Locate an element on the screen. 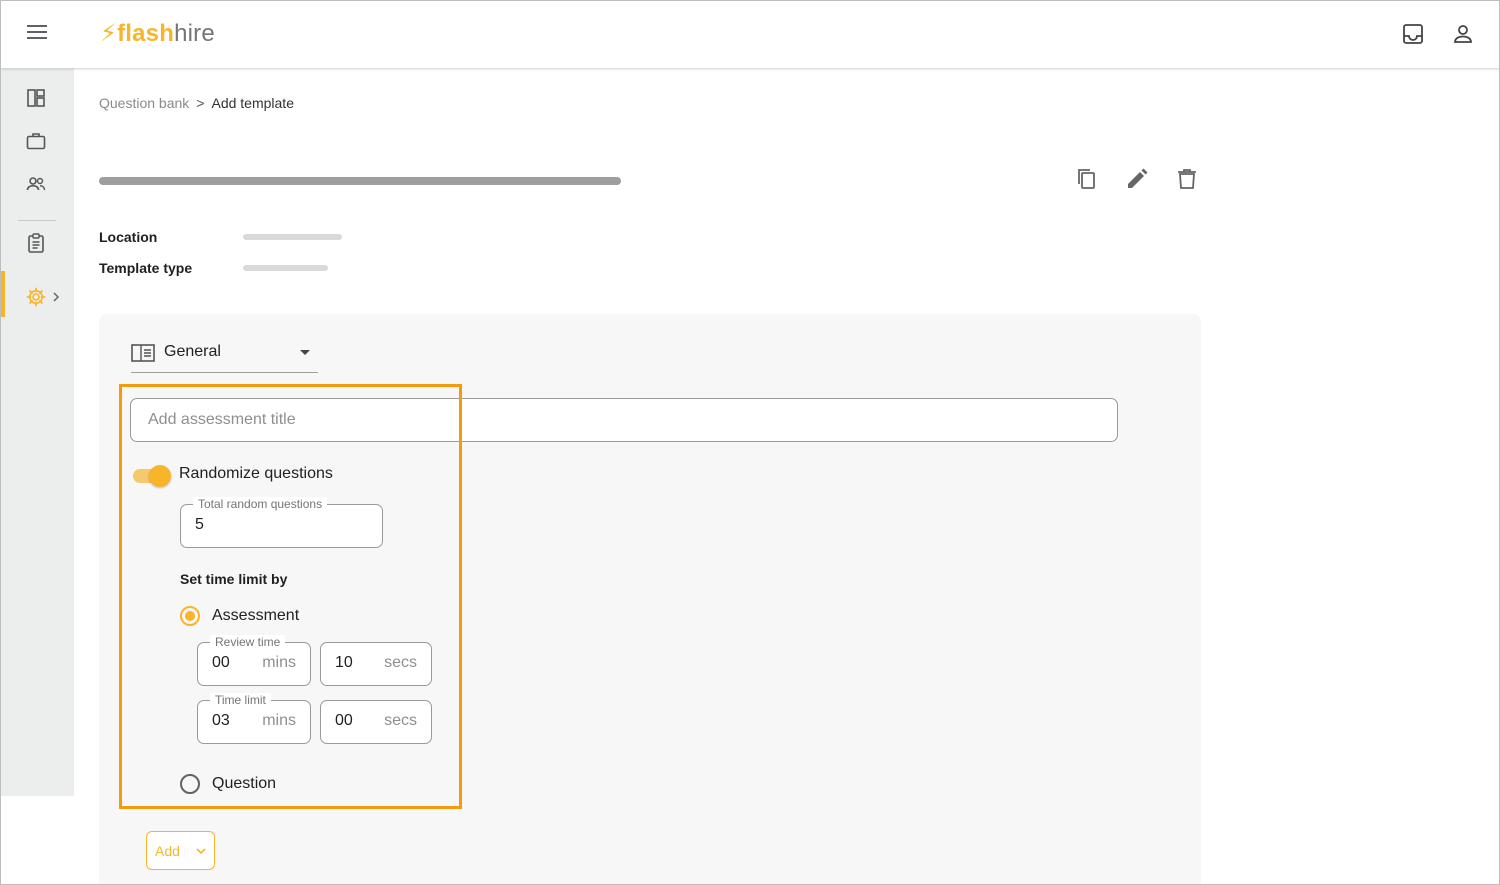  breadcrumb: Question bank > Add template is located at coordinates (196, 103).